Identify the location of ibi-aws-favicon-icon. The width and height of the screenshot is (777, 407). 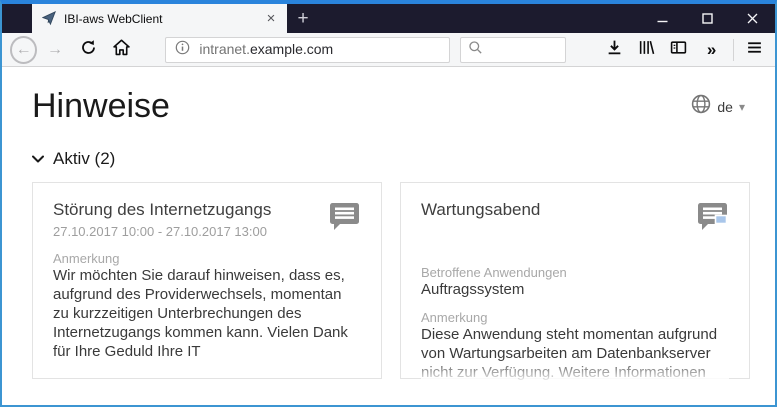
(49, 19).